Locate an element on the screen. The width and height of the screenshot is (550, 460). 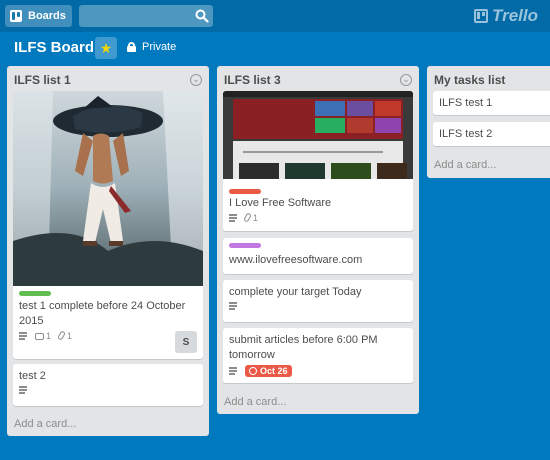
member-avatar: S is located at coordinates (186, 342).